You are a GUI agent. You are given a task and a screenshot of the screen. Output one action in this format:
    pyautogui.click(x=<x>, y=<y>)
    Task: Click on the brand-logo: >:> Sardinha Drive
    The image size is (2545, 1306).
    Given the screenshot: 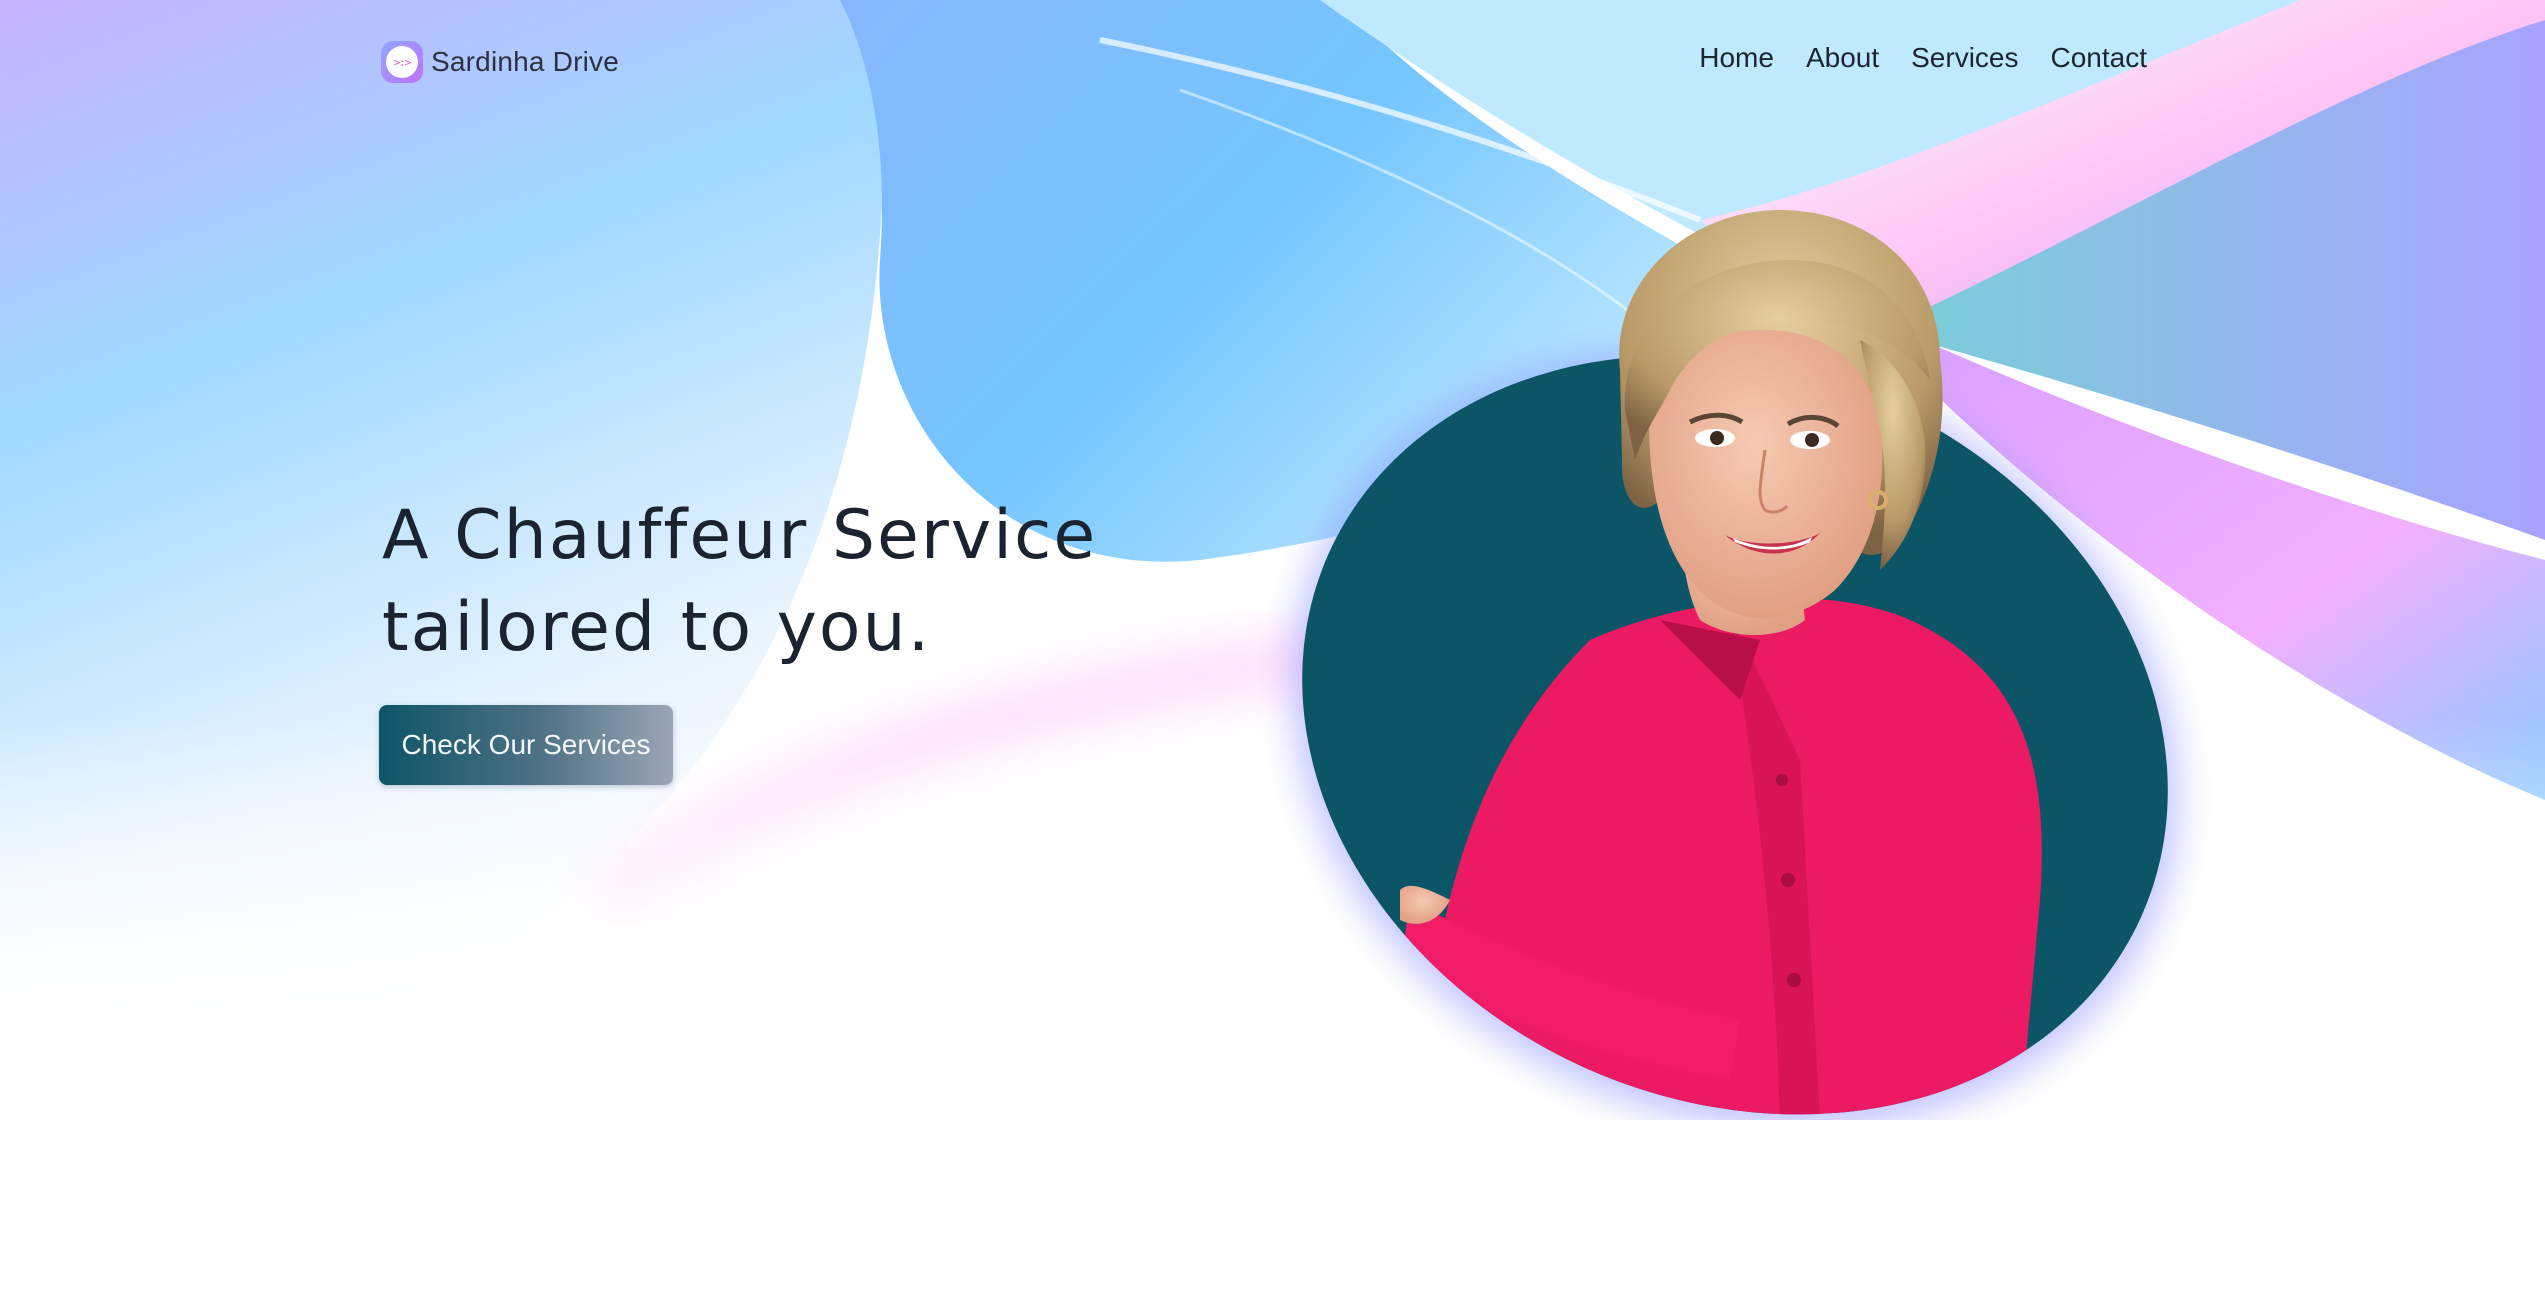 What is the action you would take?
    pyautogui.click(x=500, y=62)
    